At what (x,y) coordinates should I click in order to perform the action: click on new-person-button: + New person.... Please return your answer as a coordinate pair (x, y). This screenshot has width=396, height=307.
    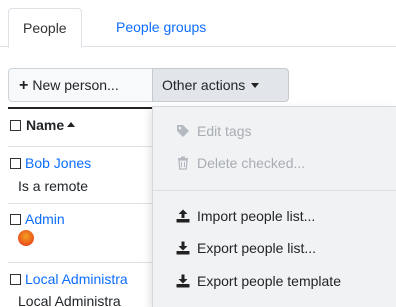
    Looking at the image, I should click on (80, 85).